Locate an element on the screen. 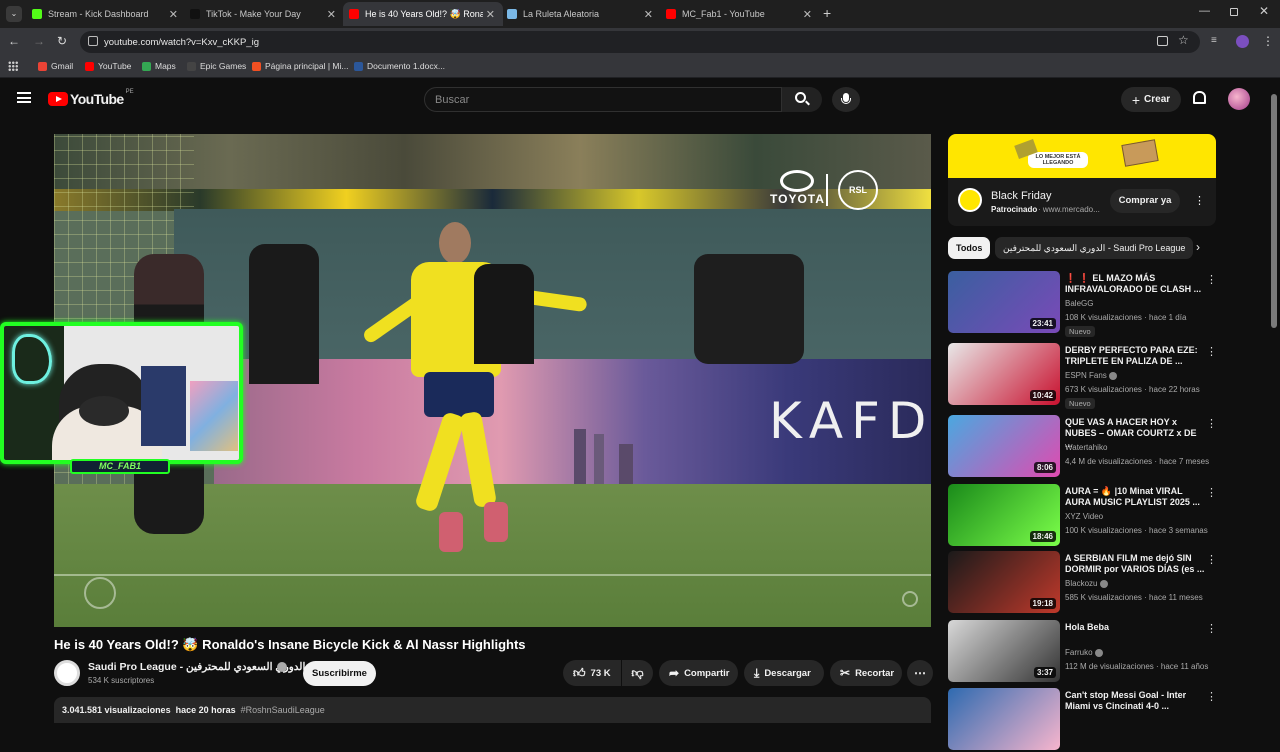 This screenshot has height=752, width=1280. video-thumbnail: 18:46 is located at coordinates (1004, 515).